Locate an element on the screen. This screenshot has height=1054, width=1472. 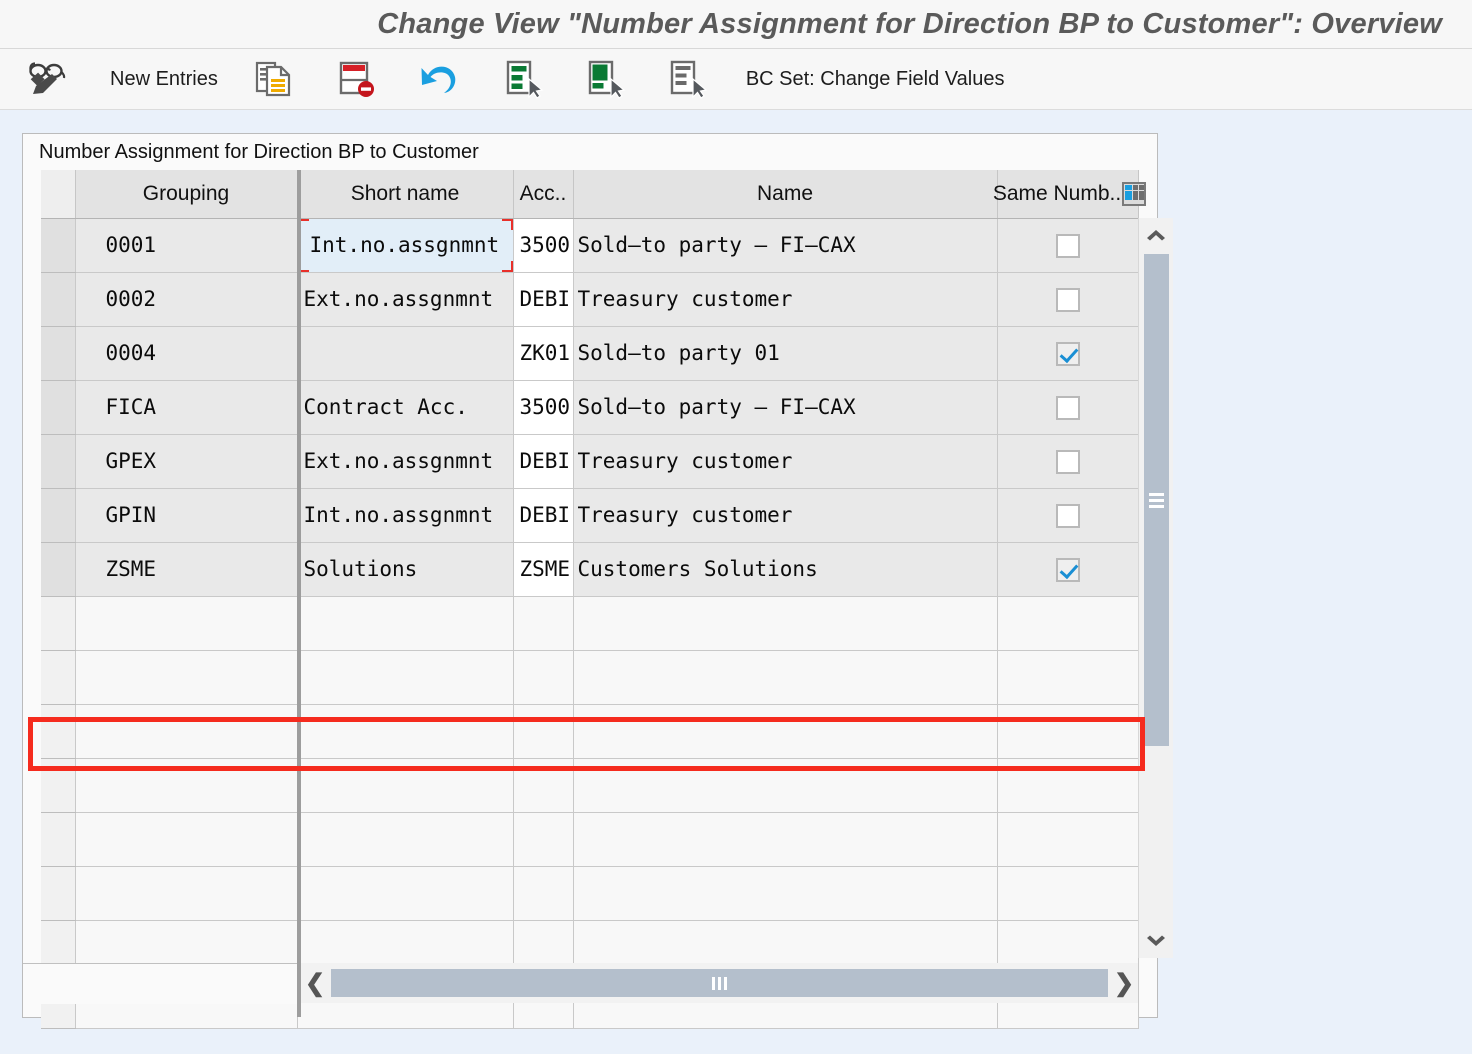
undo-button is located at coordinates (440, 79).